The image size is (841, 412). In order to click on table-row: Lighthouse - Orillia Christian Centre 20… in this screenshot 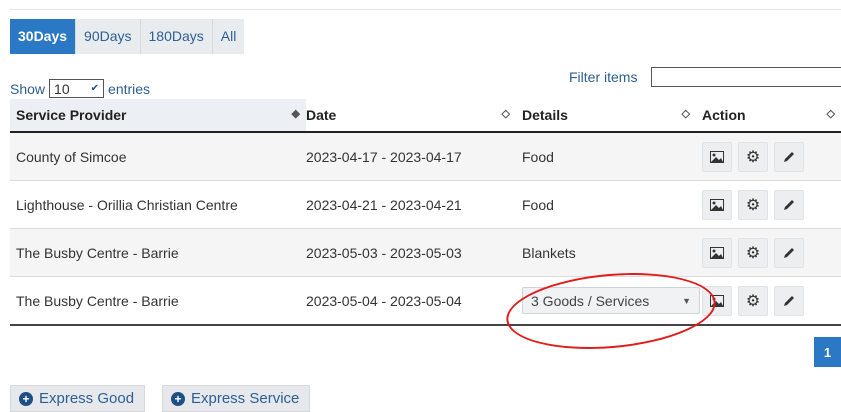, I will do `click(425, 204)`.